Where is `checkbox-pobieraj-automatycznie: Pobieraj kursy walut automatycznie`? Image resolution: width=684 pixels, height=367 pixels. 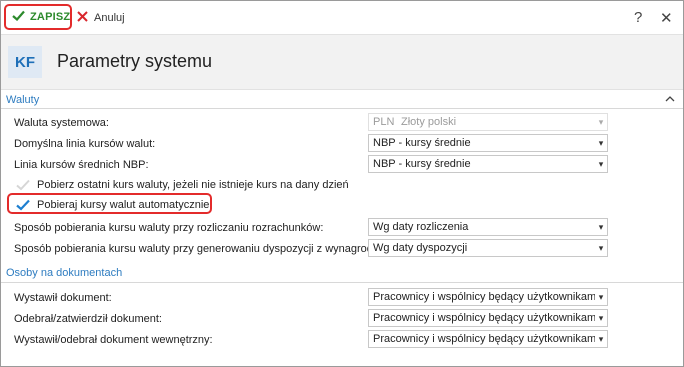
checkbox-pobieraj-automatycznie: Pobieraj kursy walut automatycznie is located at coordinates (112, 204).